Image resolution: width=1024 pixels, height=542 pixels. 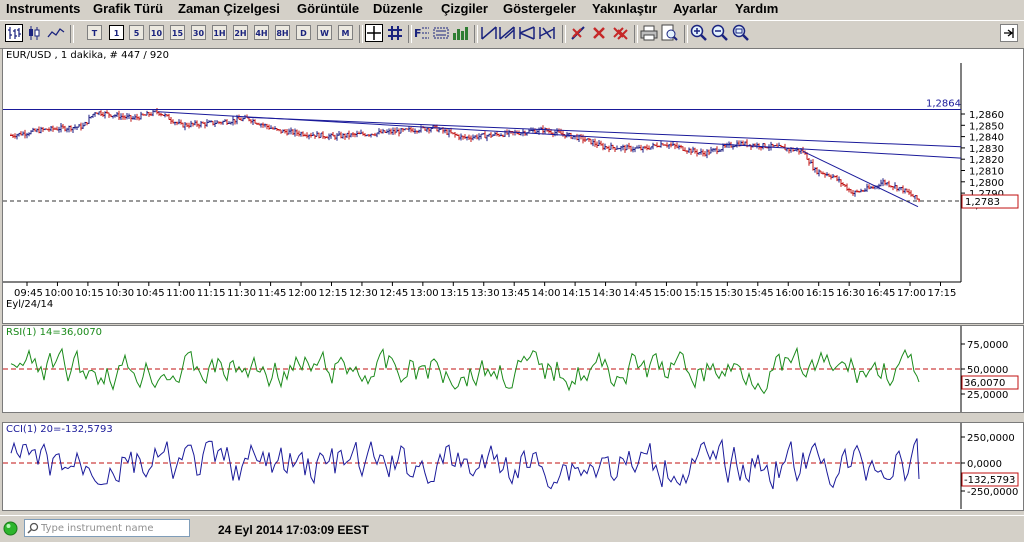 I want to click on fibonacci-icon: F, so click(x=421, y=33).